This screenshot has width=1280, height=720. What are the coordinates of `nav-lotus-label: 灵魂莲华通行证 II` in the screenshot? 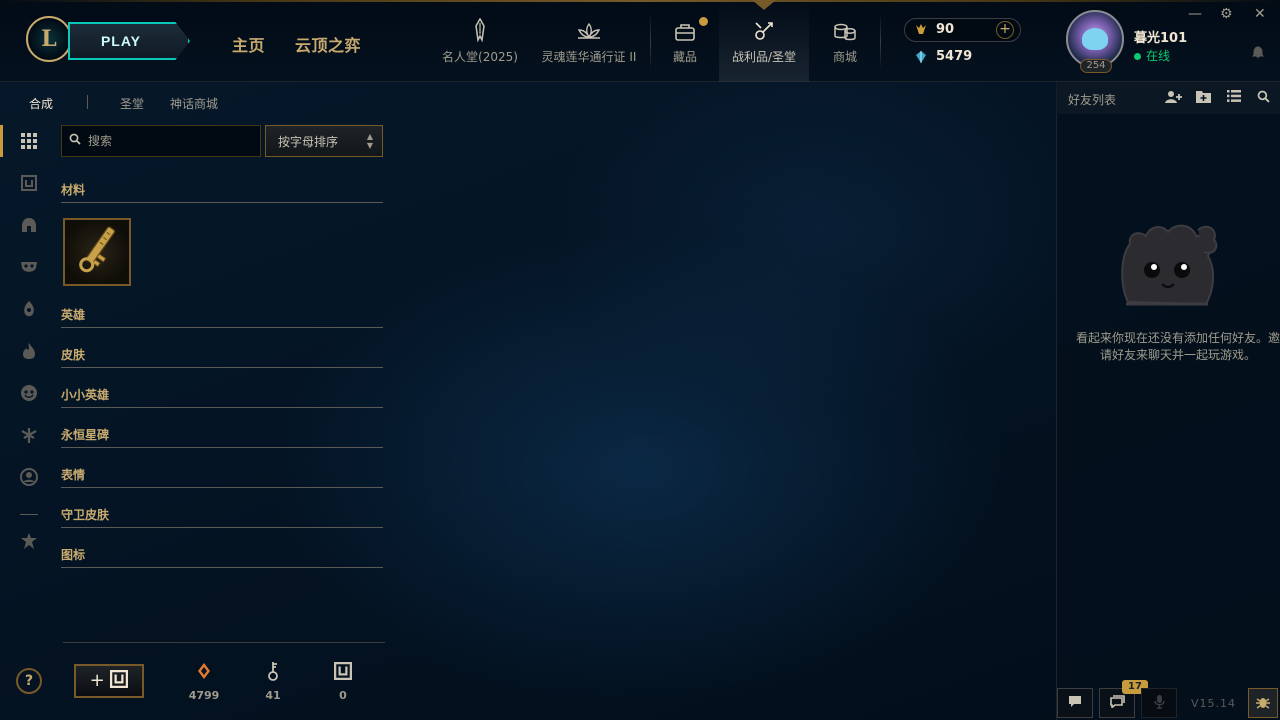 It's located at (589, 57).